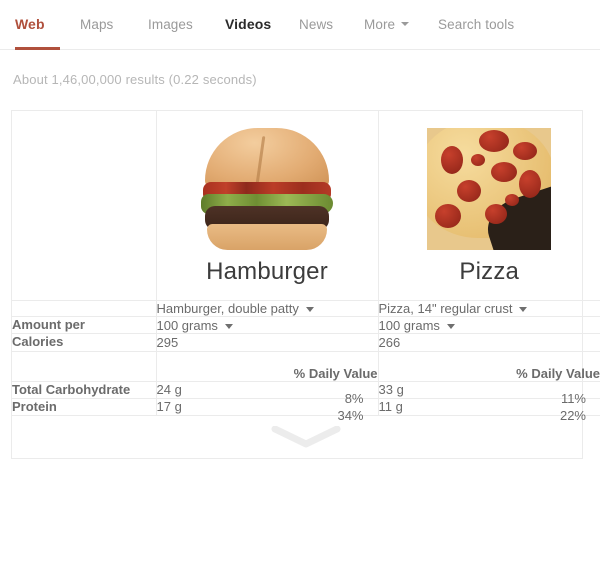 This screenshot has width=600, height=567. I want to click on table-row-total-carbohydrate: Total Carbohydrate 24 g 8% 33 g 11%, so click(306, 393).